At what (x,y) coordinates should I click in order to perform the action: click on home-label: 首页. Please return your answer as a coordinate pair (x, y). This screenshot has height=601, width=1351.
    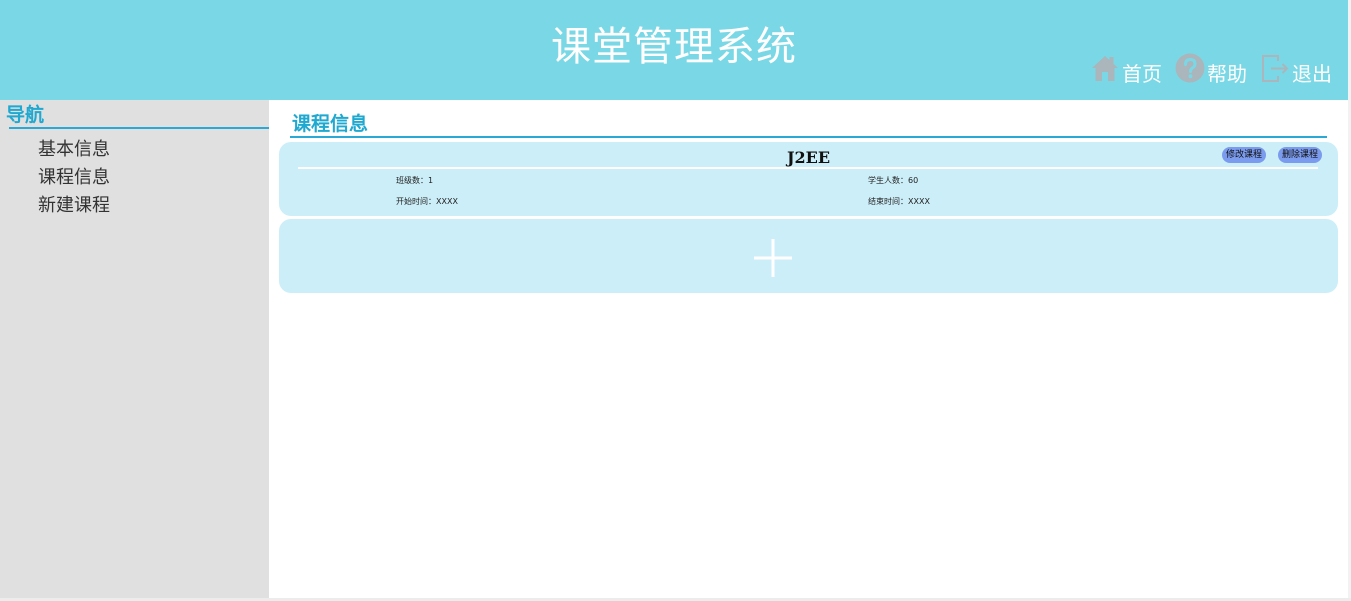
    Looking at the image, I should click on (1142, 74).